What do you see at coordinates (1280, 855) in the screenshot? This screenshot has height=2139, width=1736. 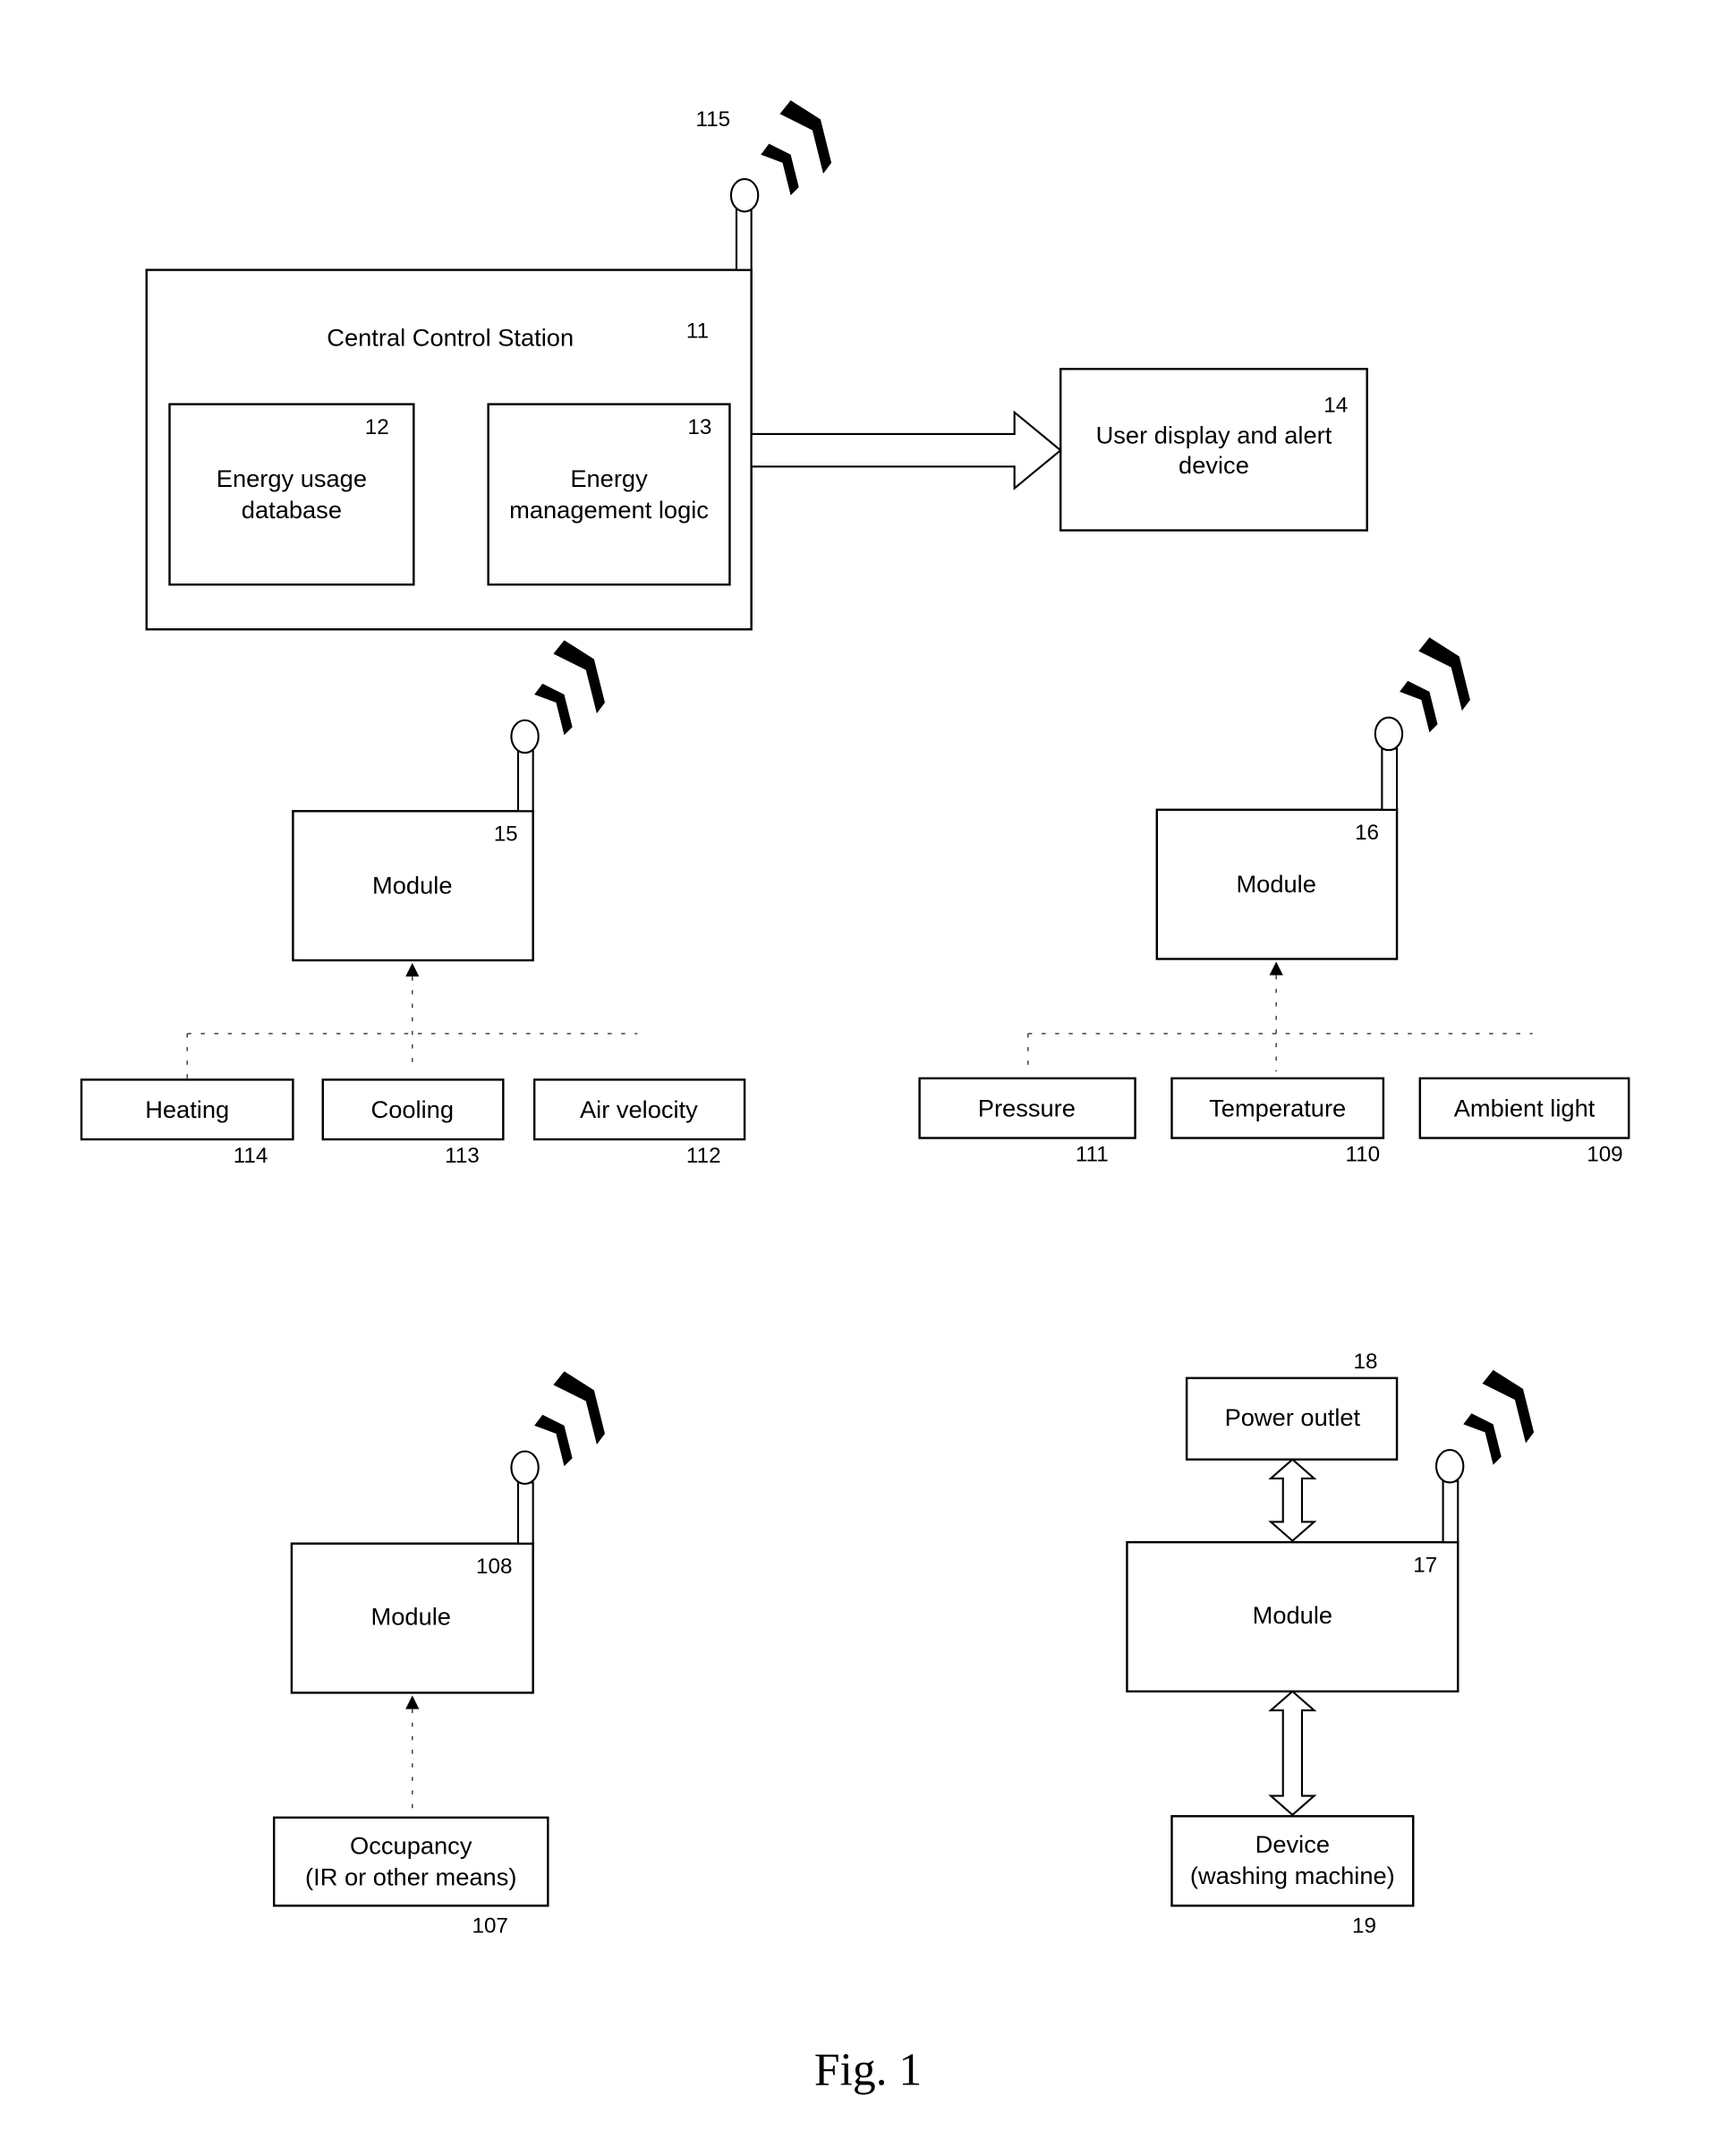 I see `module-16: 16 Module` at bounding box center [1280, 855].